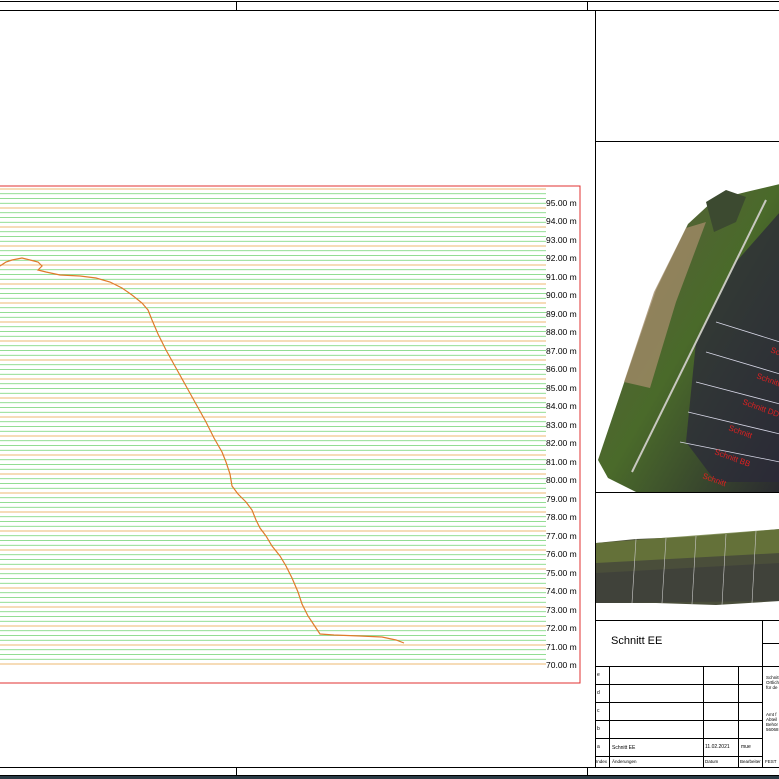 This screenshot has height=779, width=779. I want to click on orthophoto-elevation-view, so click(687, 567).